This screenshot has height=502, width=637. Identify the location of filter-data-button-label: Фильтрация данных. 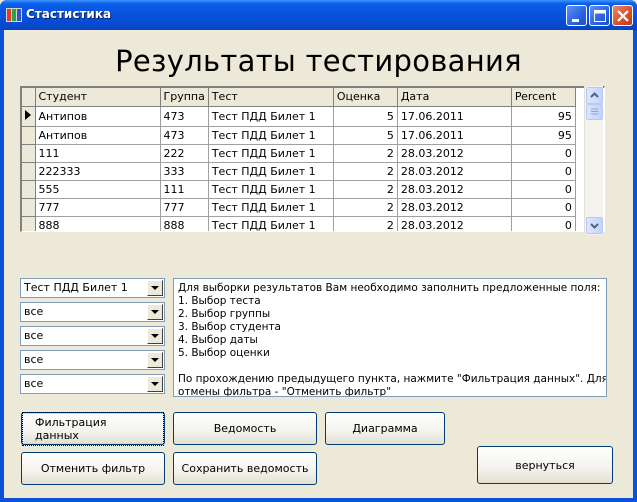
(93, 428).